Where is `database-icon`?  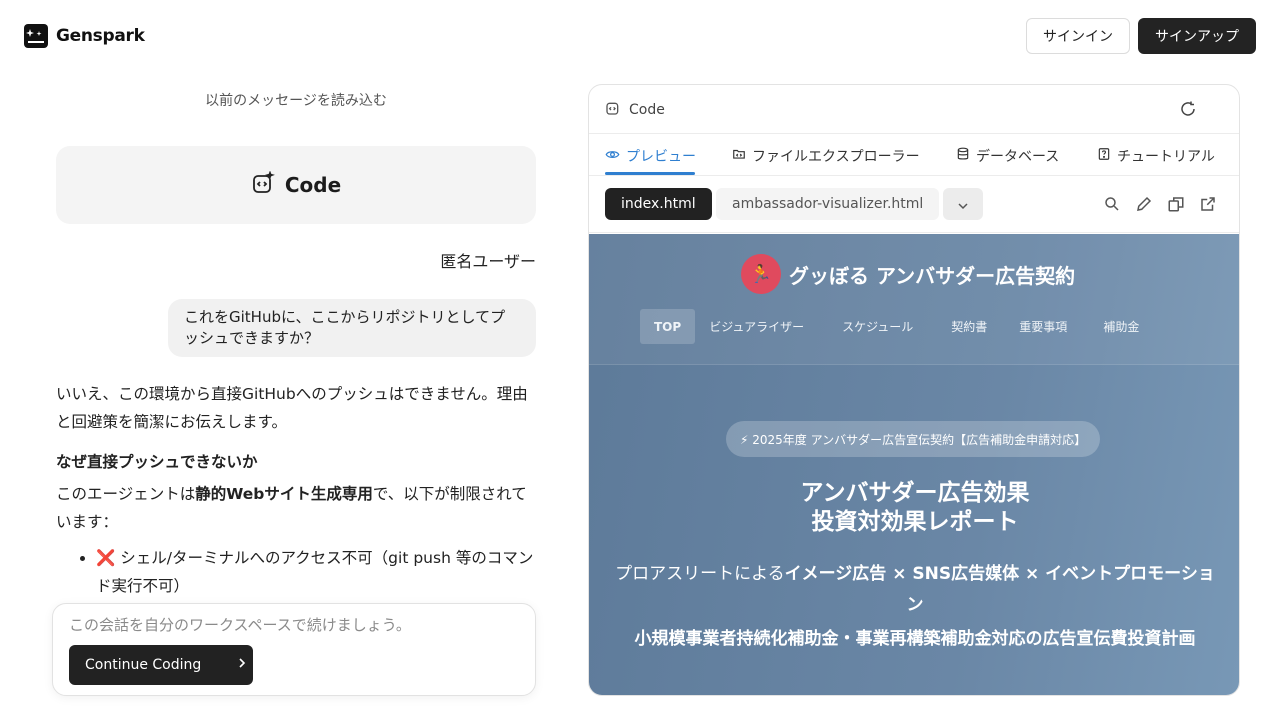
database-icon is located at coordinates (963, 156).